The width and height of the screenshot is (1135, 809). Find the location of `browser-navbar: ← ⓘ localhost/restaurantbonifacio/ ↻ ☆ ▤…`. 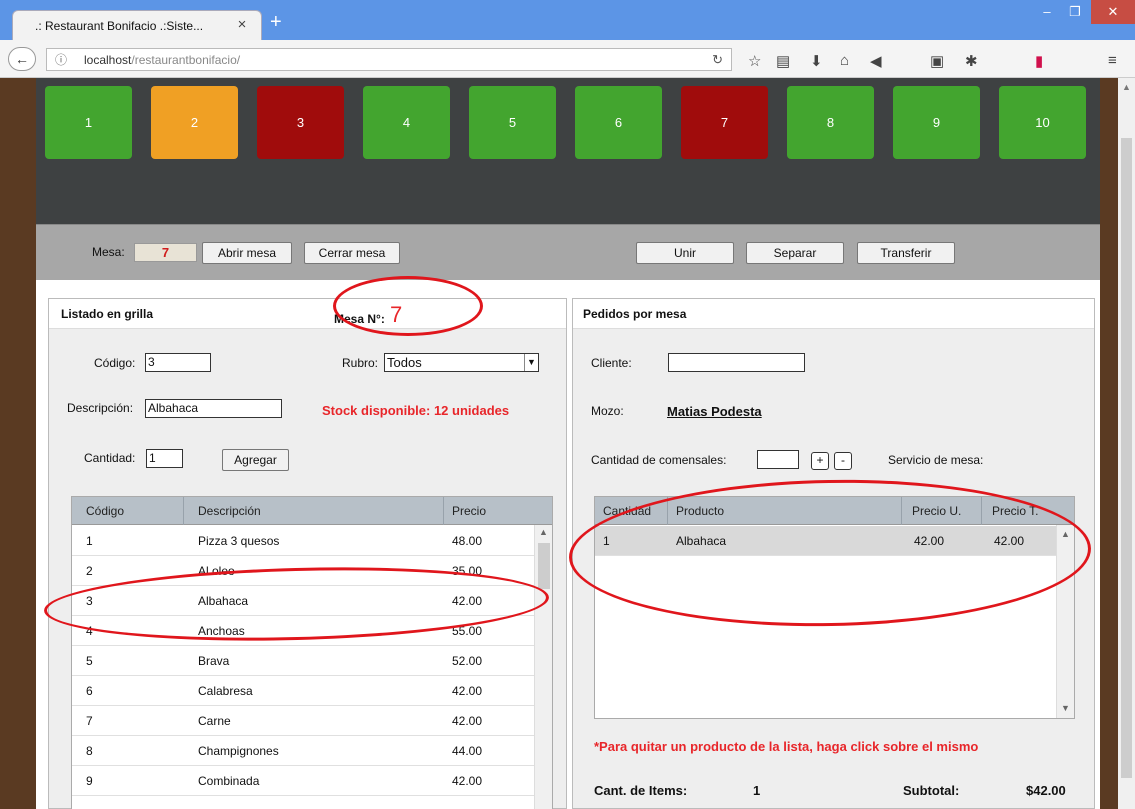

browser-navbar: ← ⓘ localhost/restaurantbonifacio/ ↻ ☆ ▤… is located at coordinates (567, 59).